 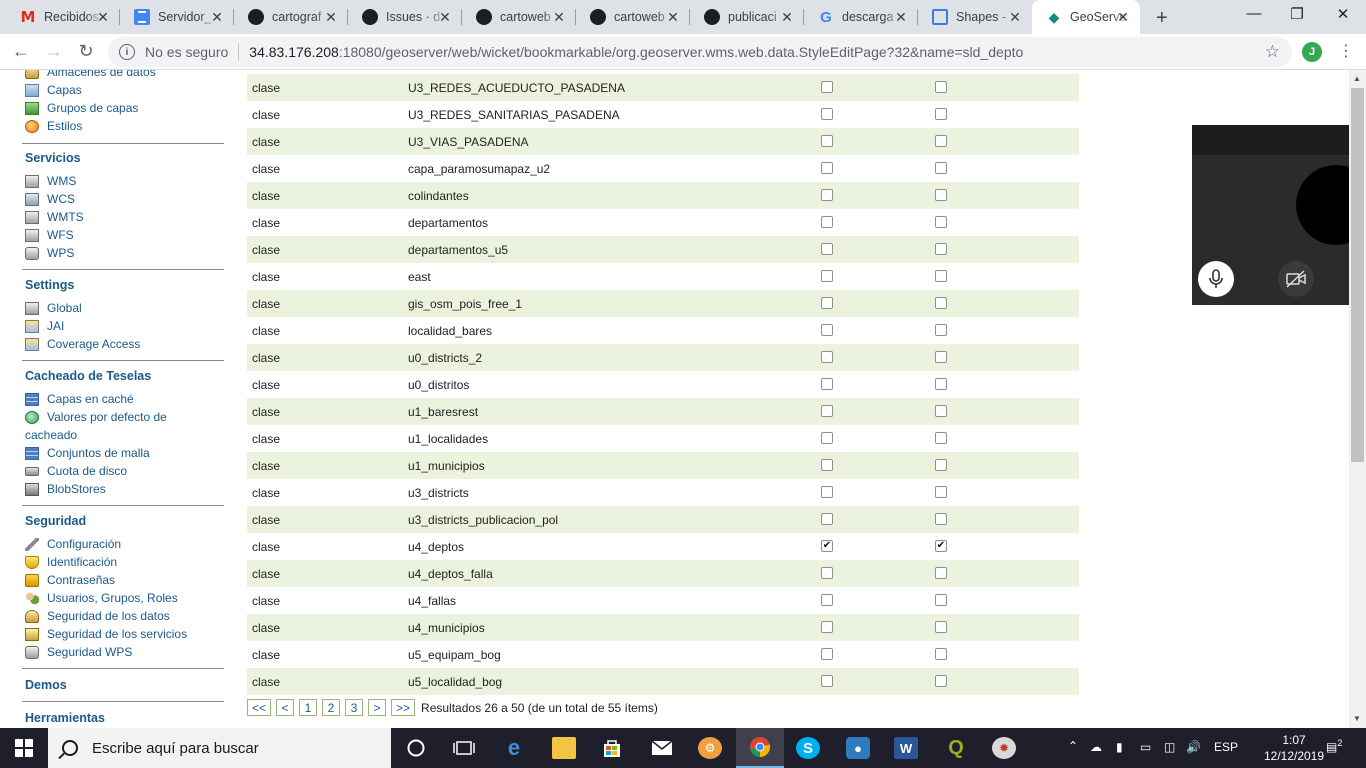 What do you see at coordinates (403, 707) in the screenshot?
I see `pager-last-button: >>` at bounding box center [403, 707].